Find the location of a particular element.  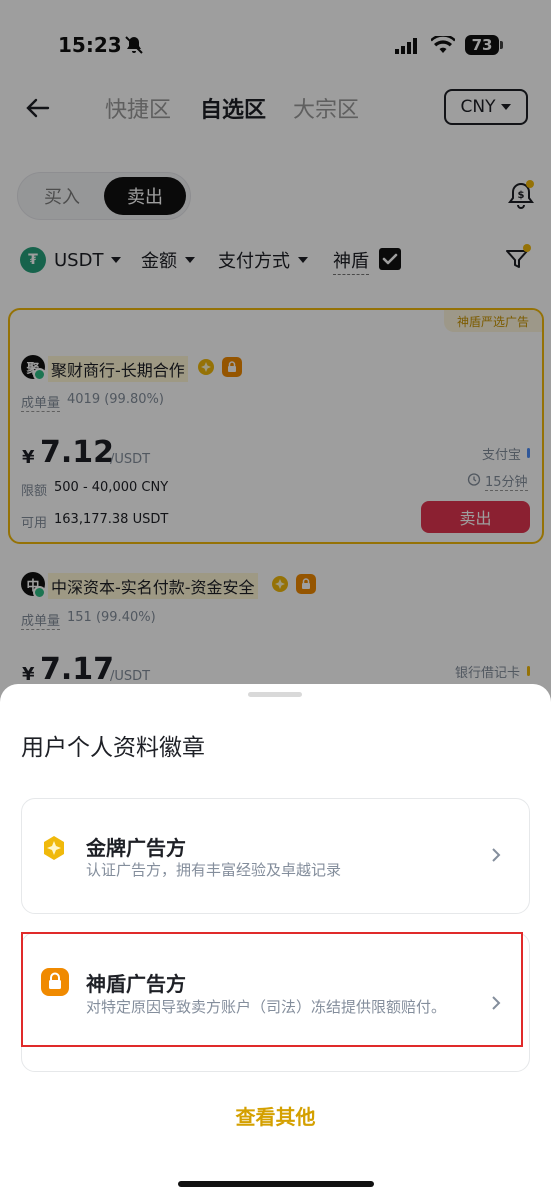

home-indicator is located at coordinates (276, 1184).